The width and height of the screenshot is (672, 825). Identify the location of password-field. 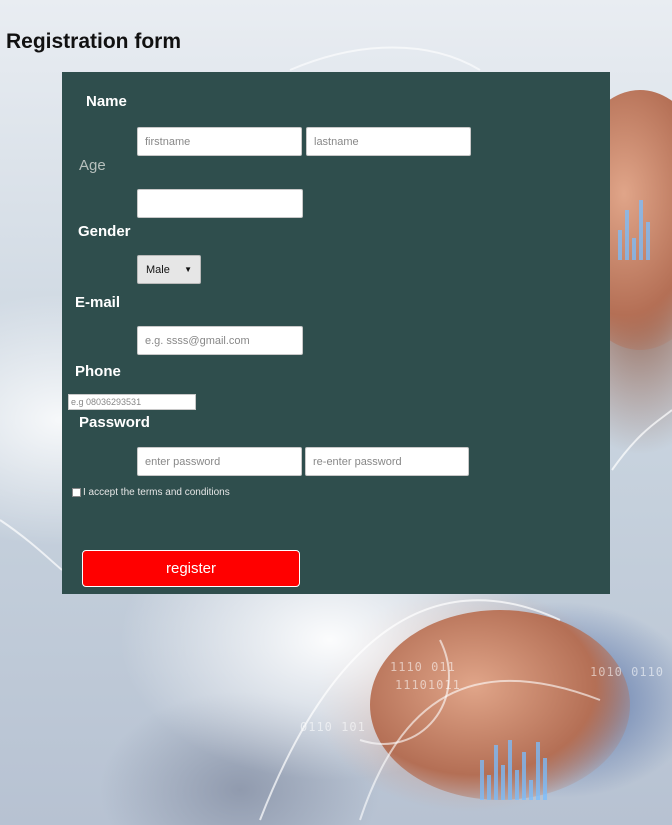
(219, 461).